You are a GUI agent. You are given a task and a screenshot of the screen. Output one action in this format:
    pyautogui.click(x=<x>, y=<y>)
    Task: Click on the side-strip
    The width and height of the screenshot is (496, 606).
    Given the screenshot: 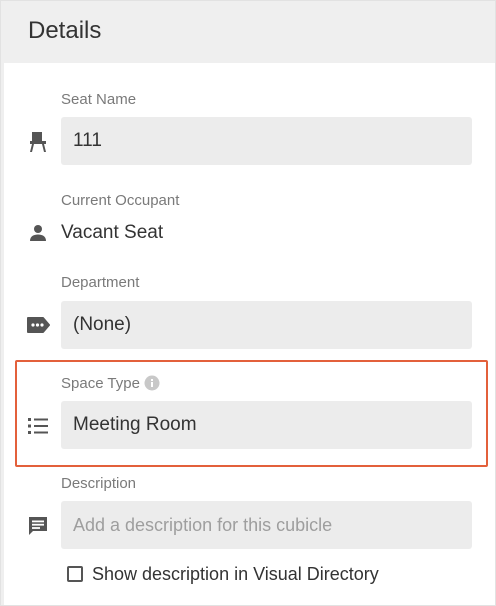 What is the action you would take?
    pyautogui.click(x=2, y=334)
    